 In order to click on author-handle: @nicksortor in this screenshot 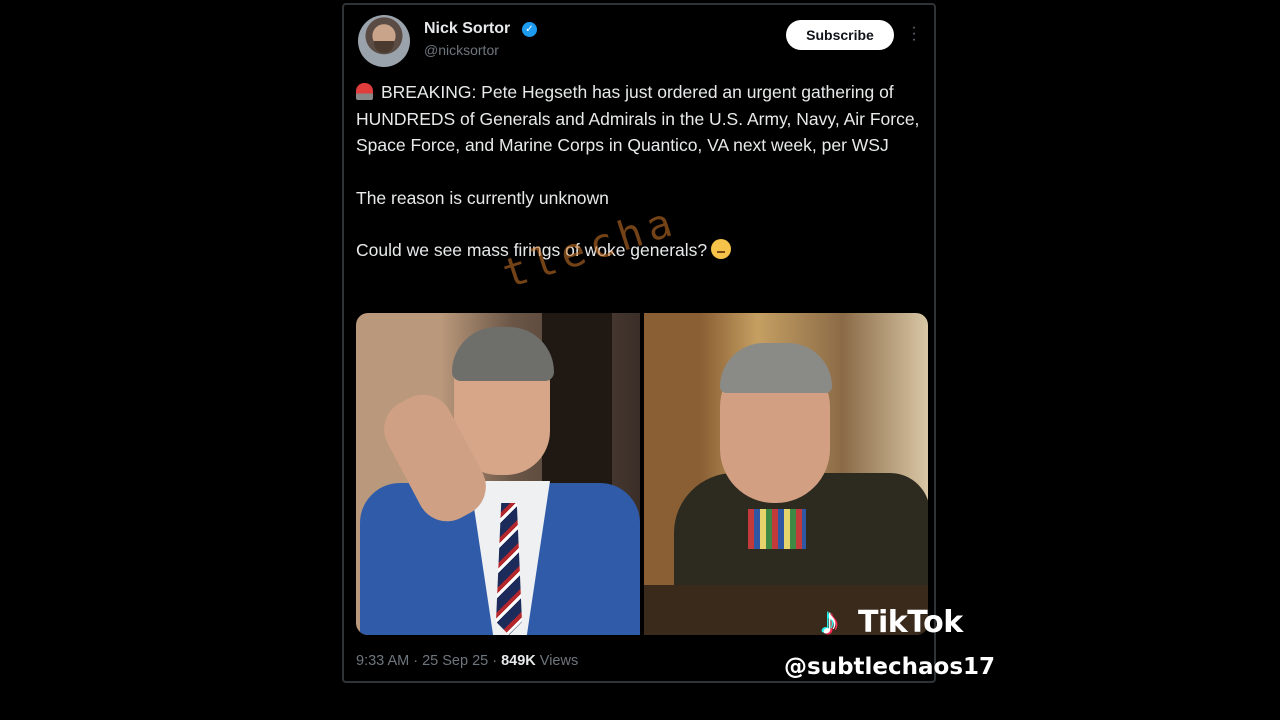, I will do `click(461, 50)`.